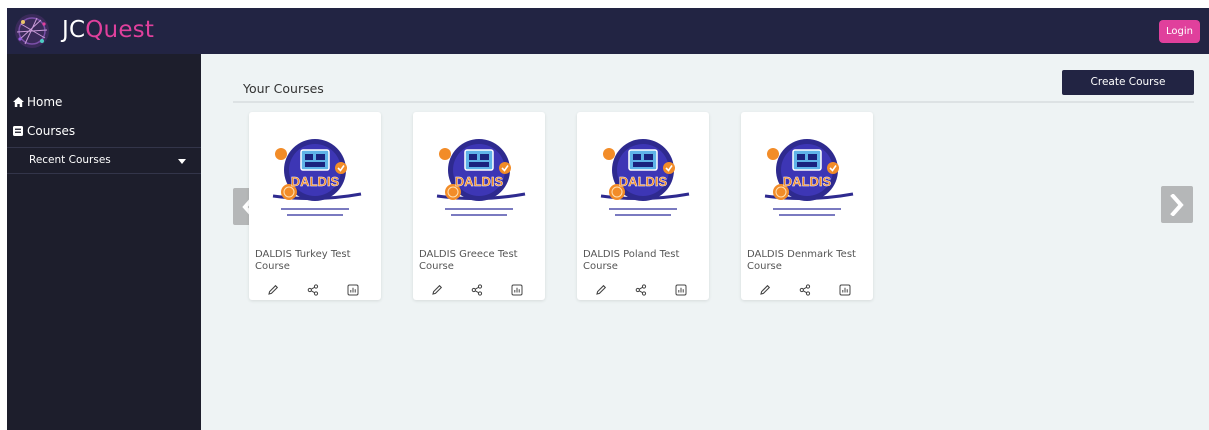 The height and width of the screenshot is (430, 1209). I want to click on caret-down-icon, so click(182, 161).